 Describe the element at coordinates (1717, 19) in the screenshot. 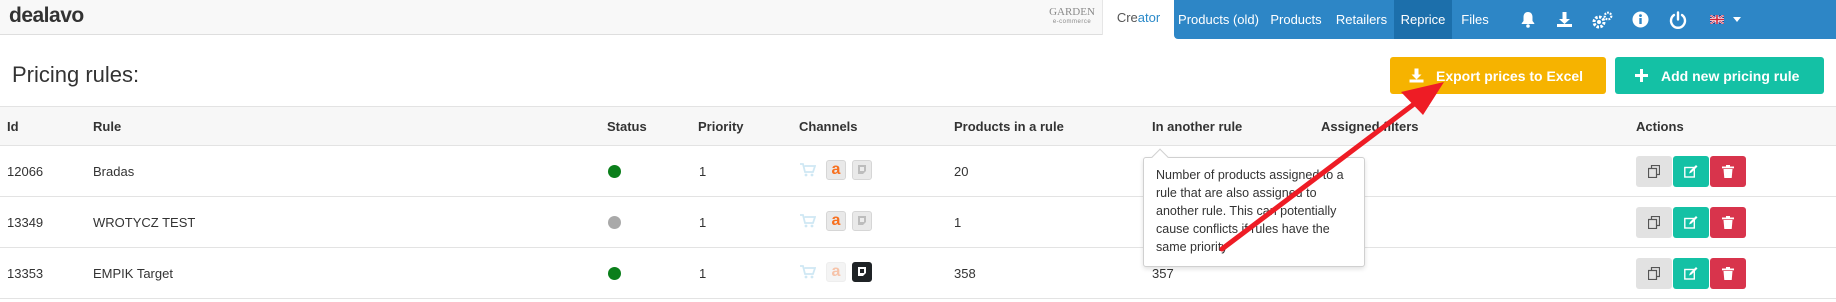

I see `uk-flag-icon` at that location.